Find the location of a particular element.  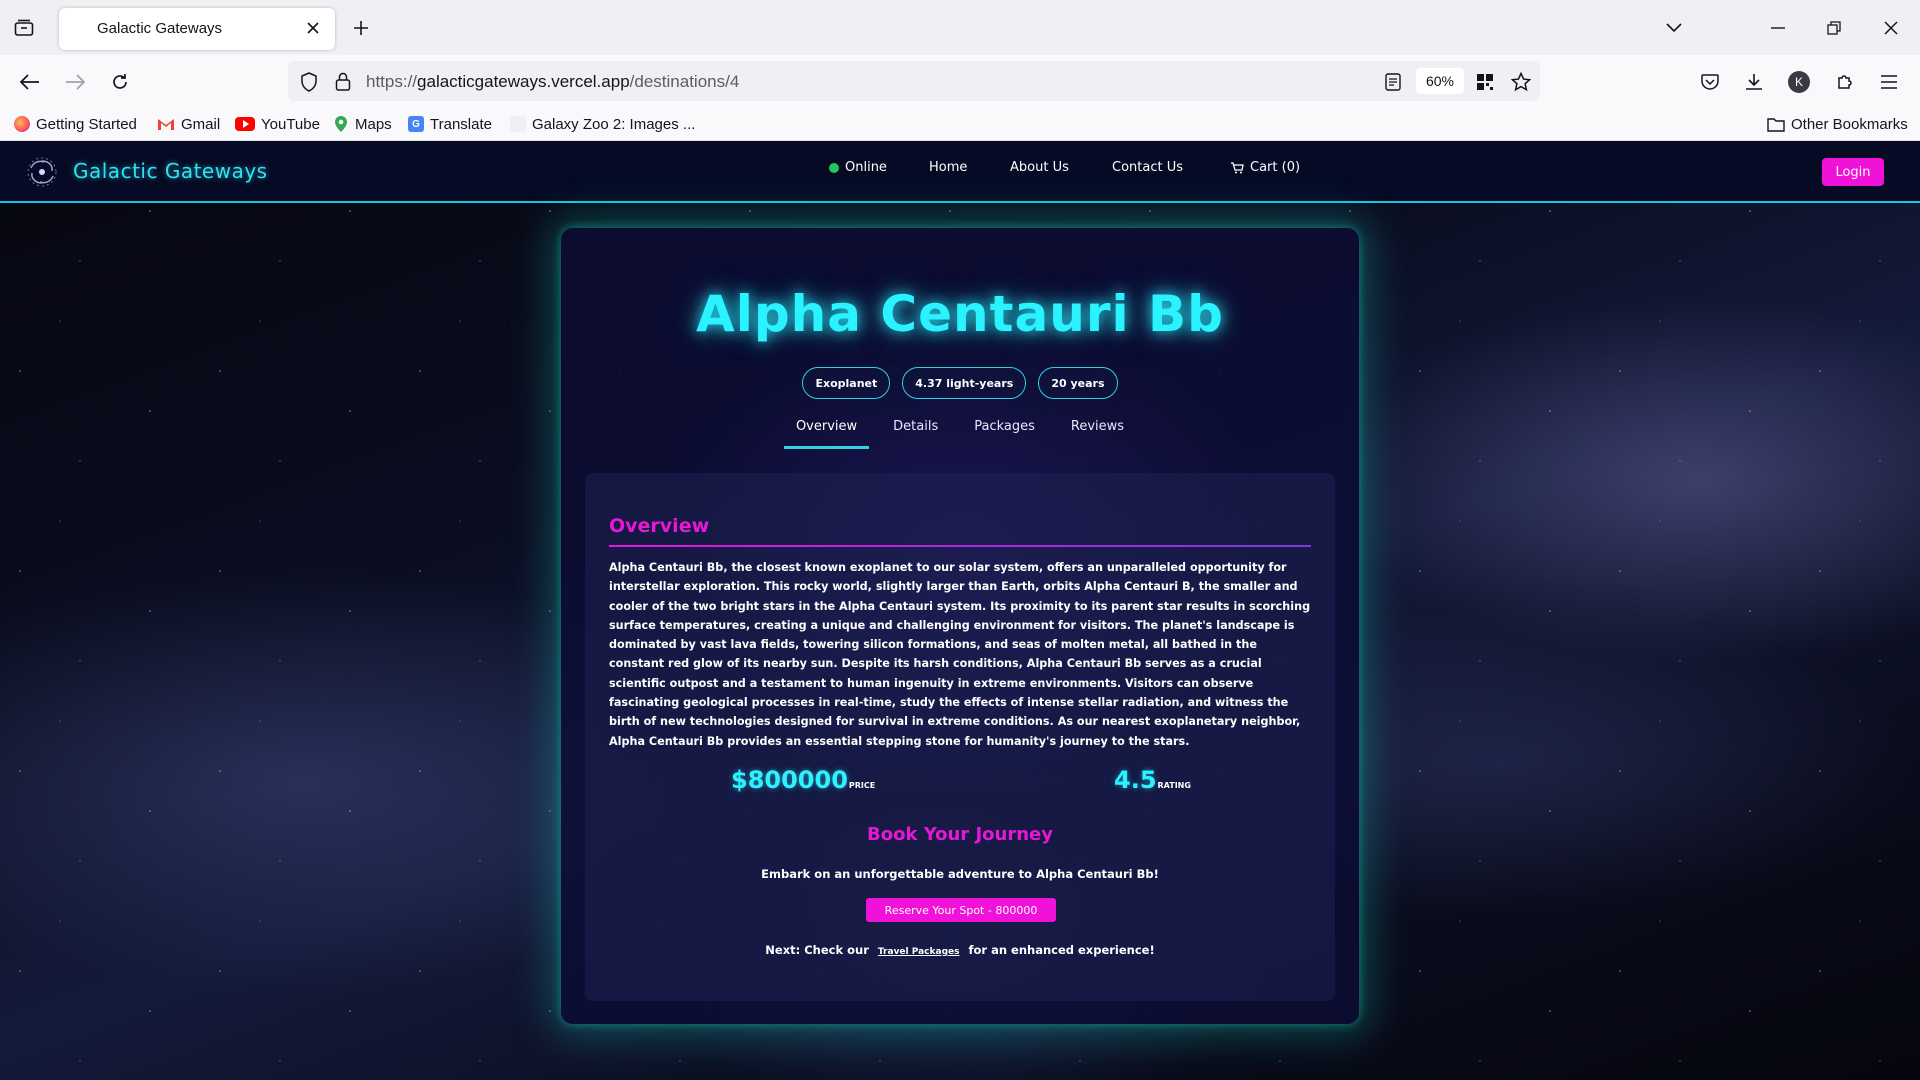

profile-initial: K is located at coordinates (1799, 82).